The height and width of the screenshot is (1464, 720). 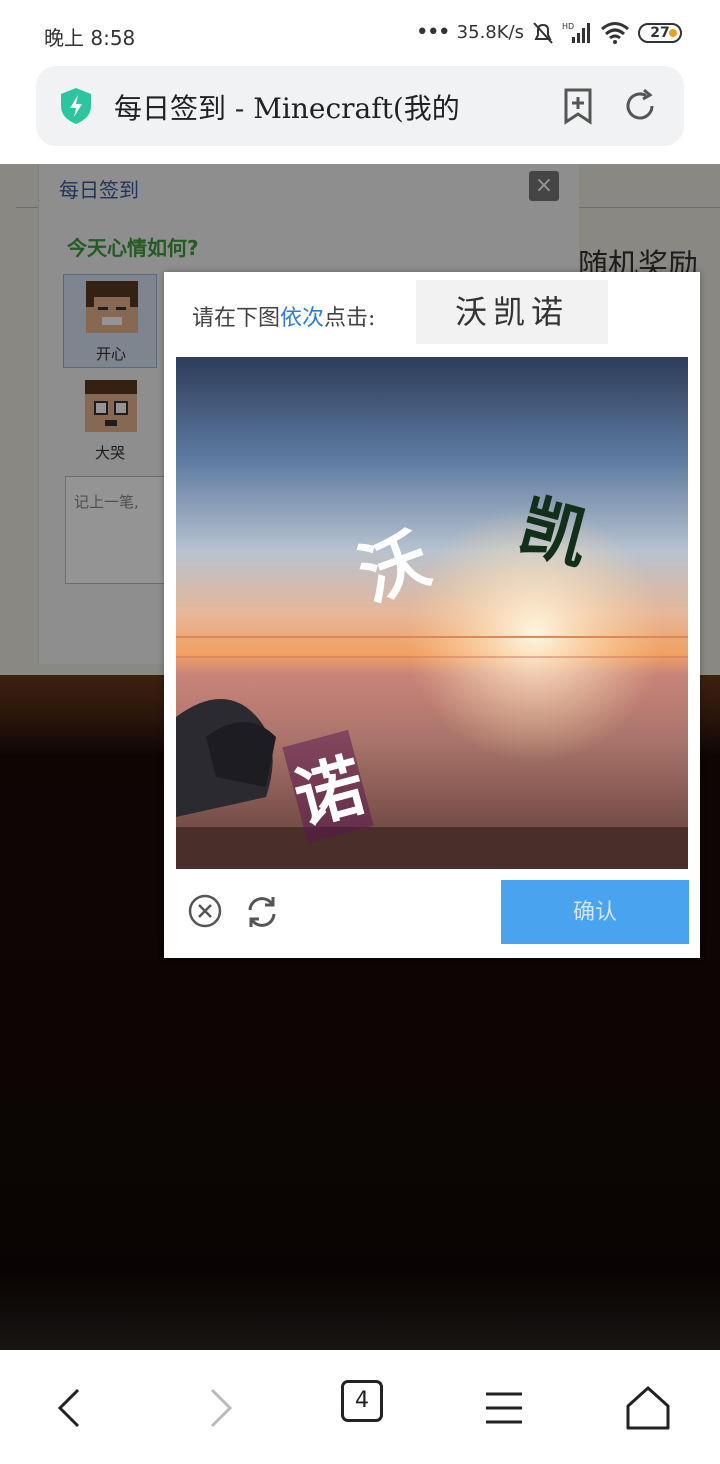 I want to click on shield-icon, so click(x=76, y=106).